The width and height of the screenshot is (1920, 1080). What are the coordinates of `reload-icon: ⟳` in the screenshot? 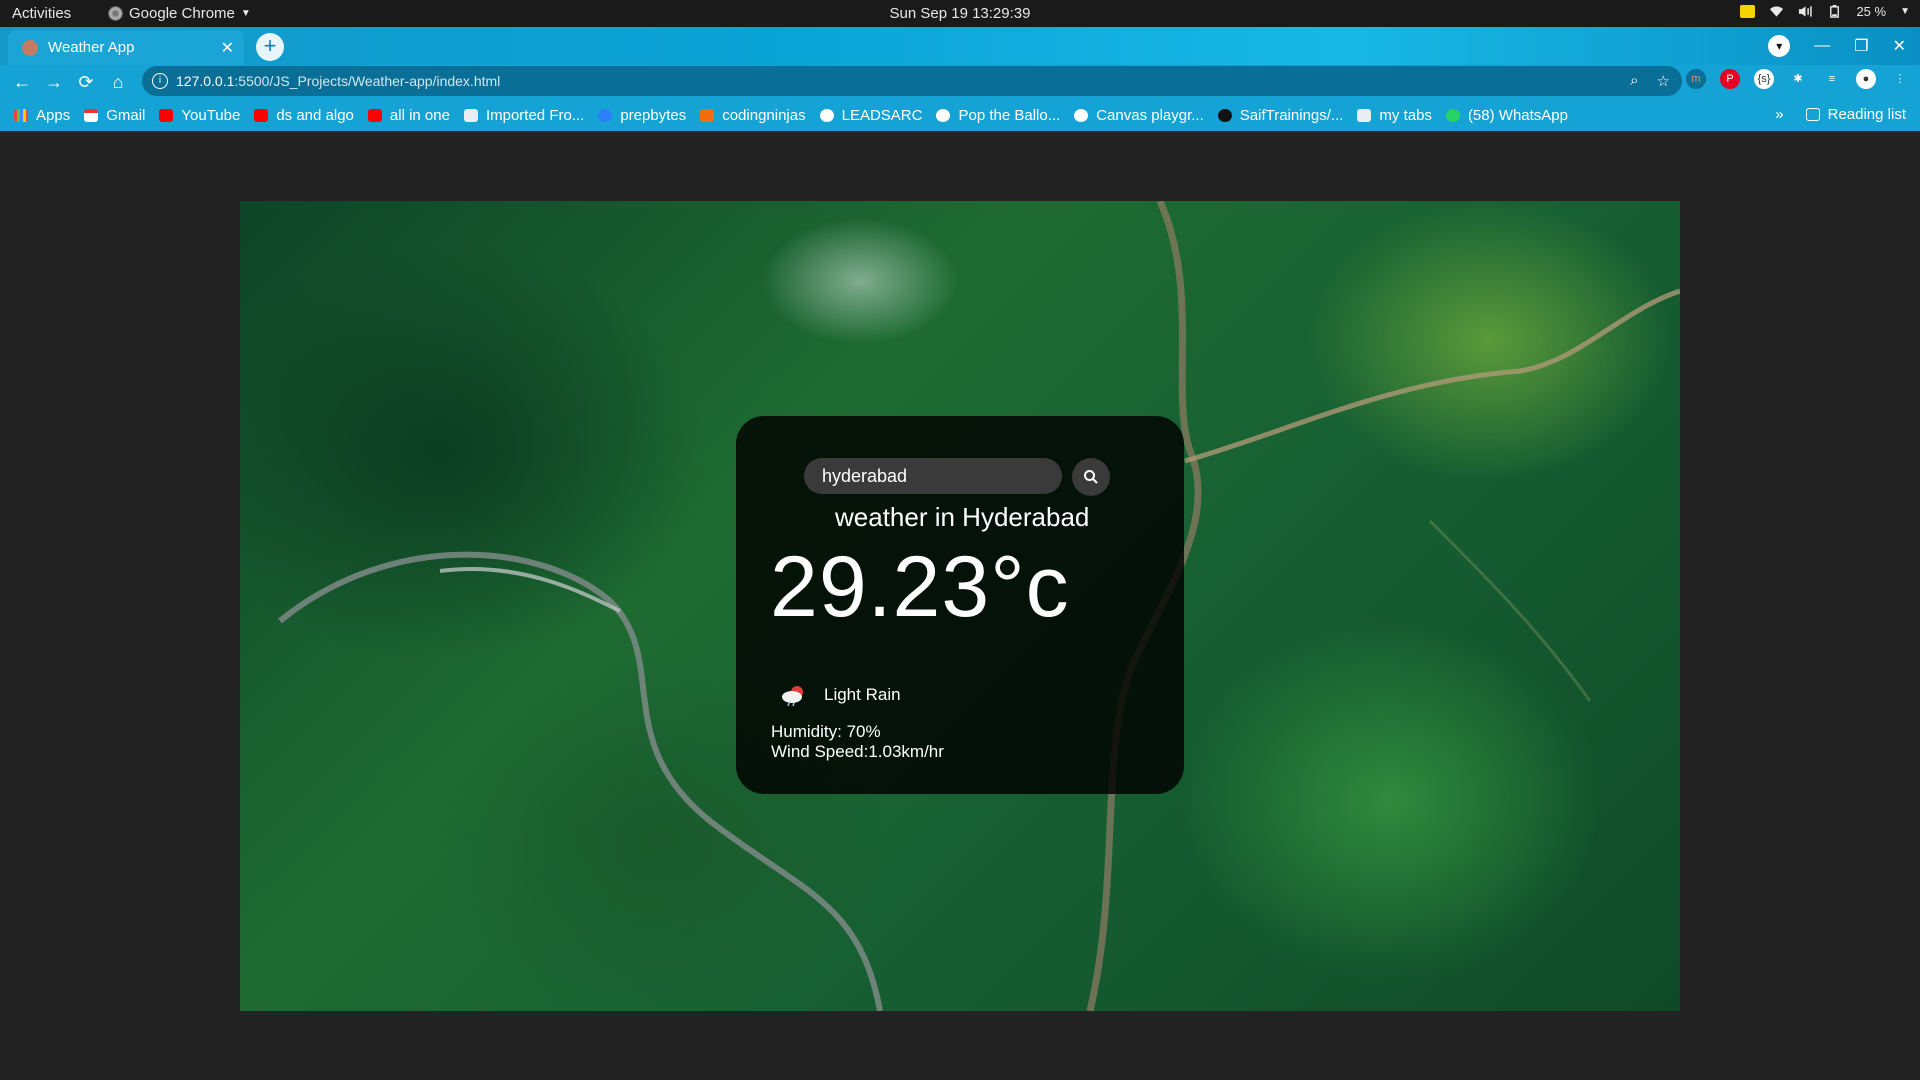 It's located at (86, 82).